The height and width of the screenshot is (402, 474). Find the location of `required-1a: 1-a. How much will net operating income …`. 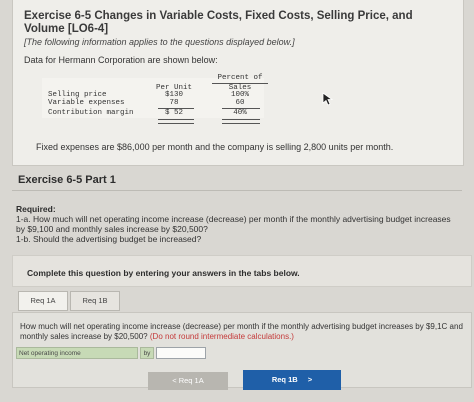

required-1a: 1-a. How much will net operating income … is located at coordinates (233, 224).